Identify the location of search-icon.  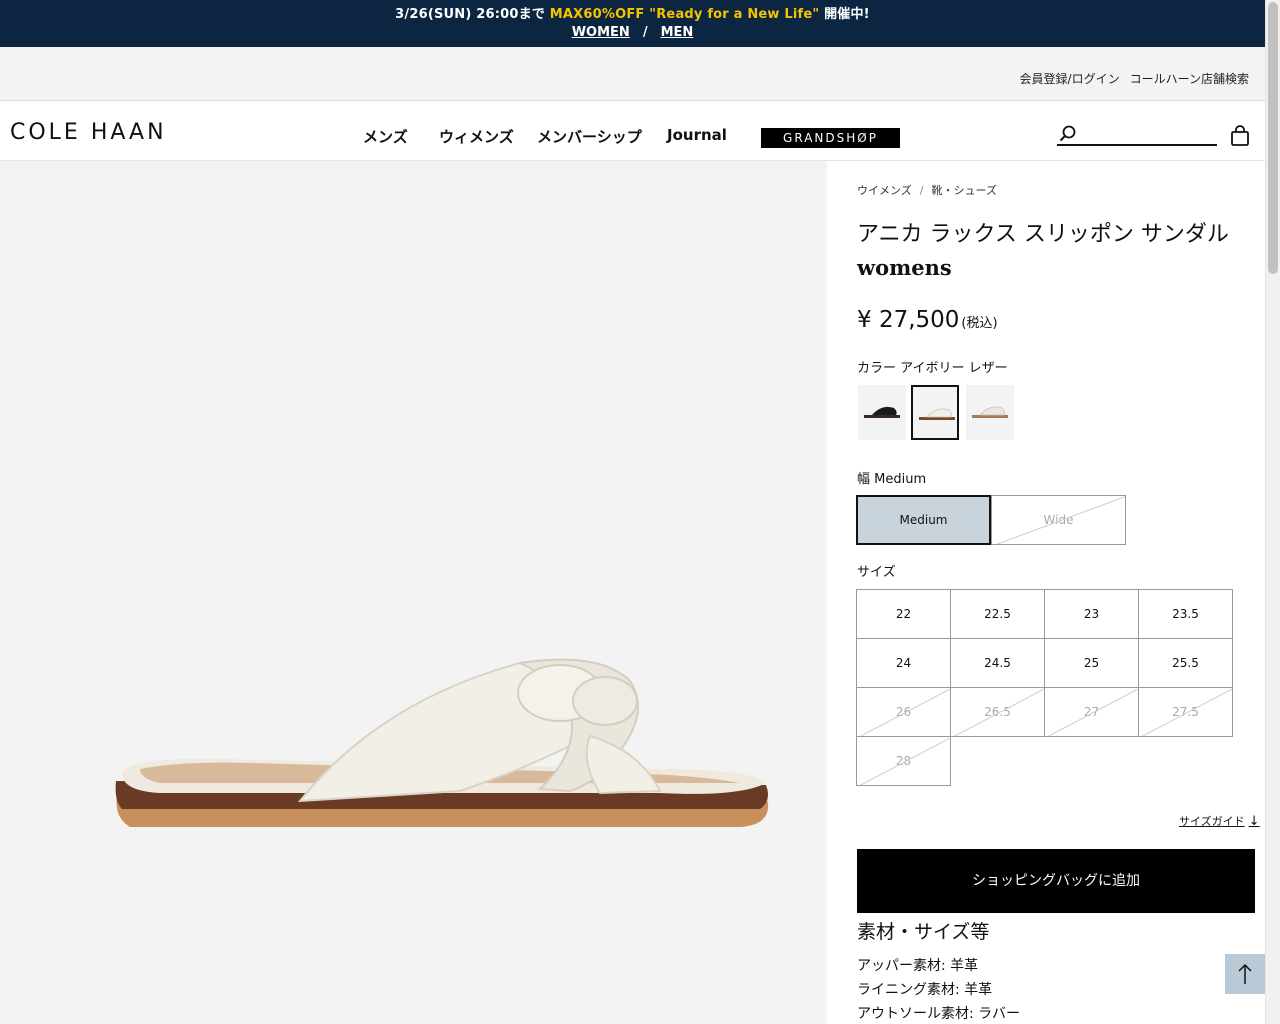
(1067, 133).